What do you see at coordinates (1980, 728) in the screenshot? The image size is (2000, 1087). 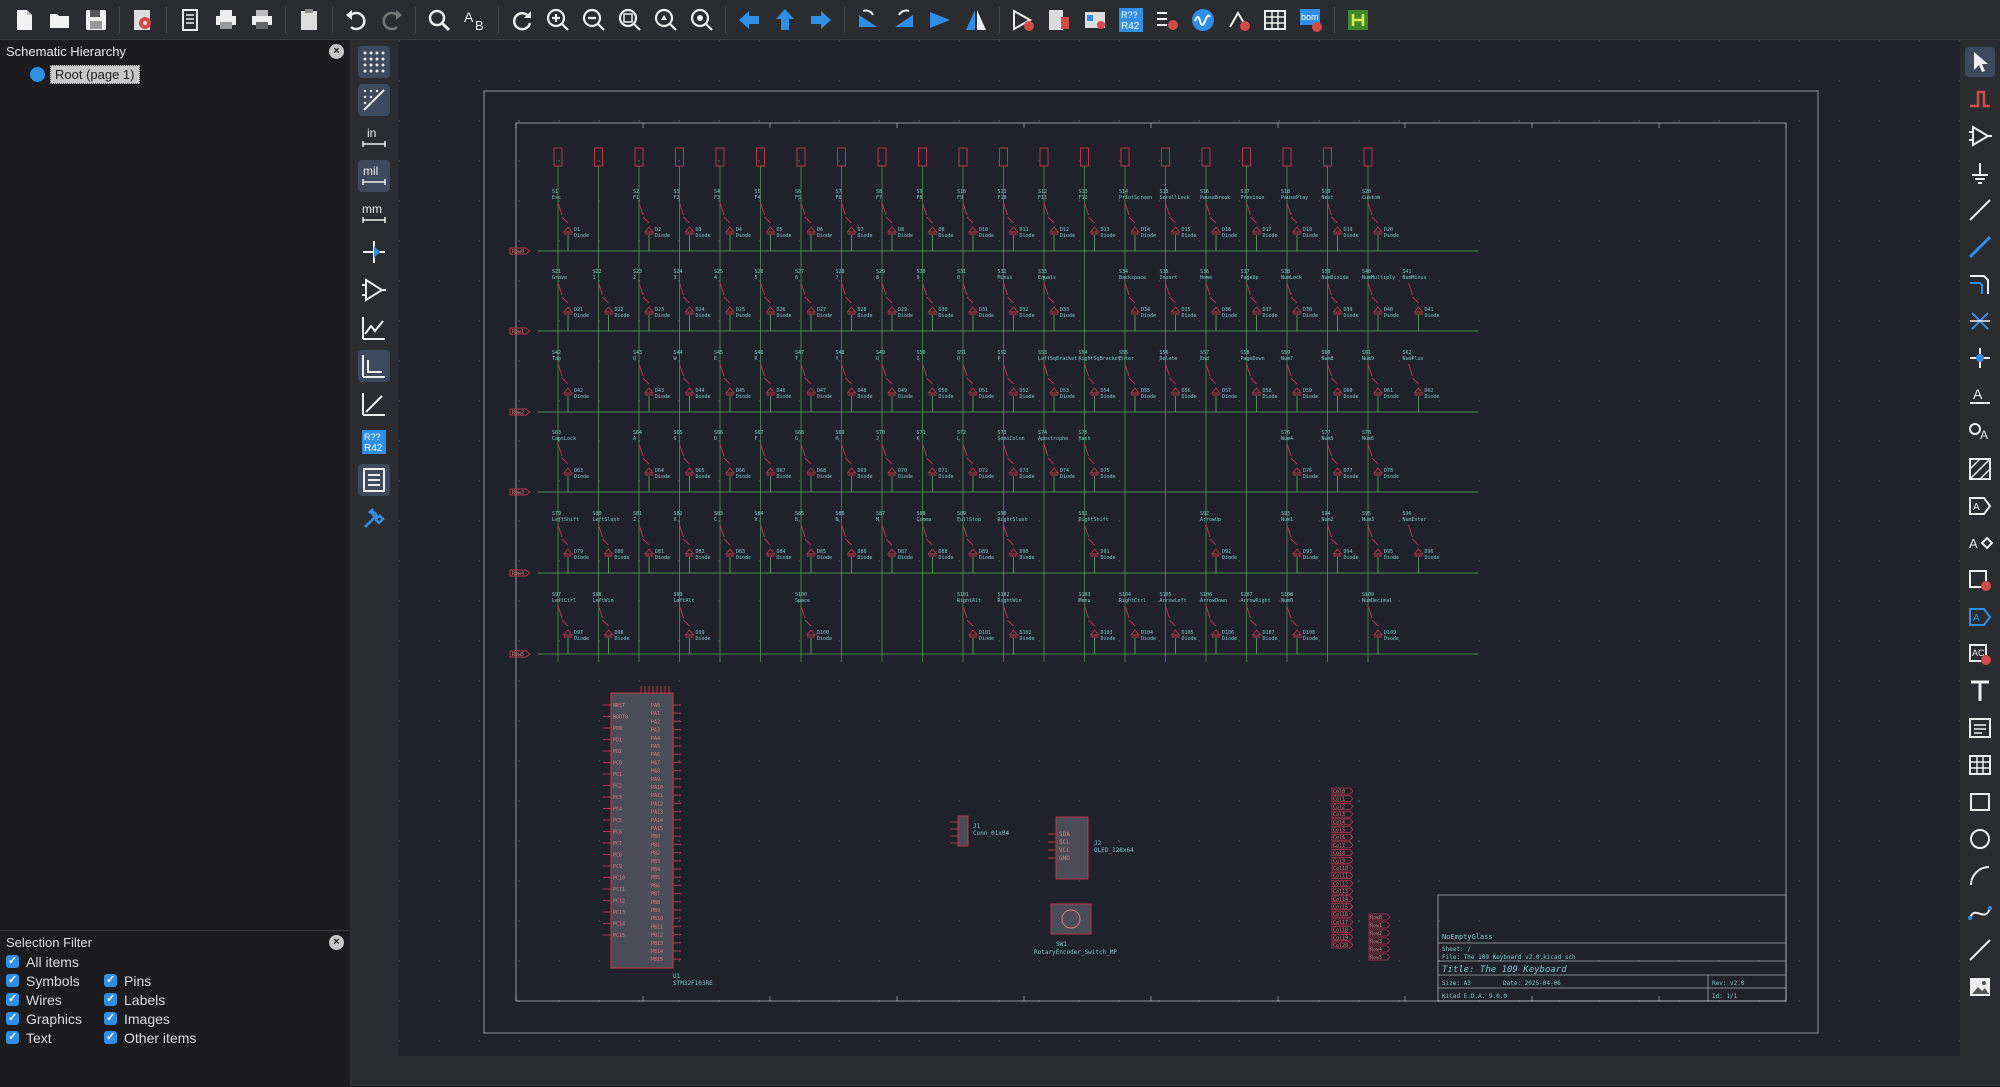 I see `add-textbox-icon` at bounding box center [1980, 728].